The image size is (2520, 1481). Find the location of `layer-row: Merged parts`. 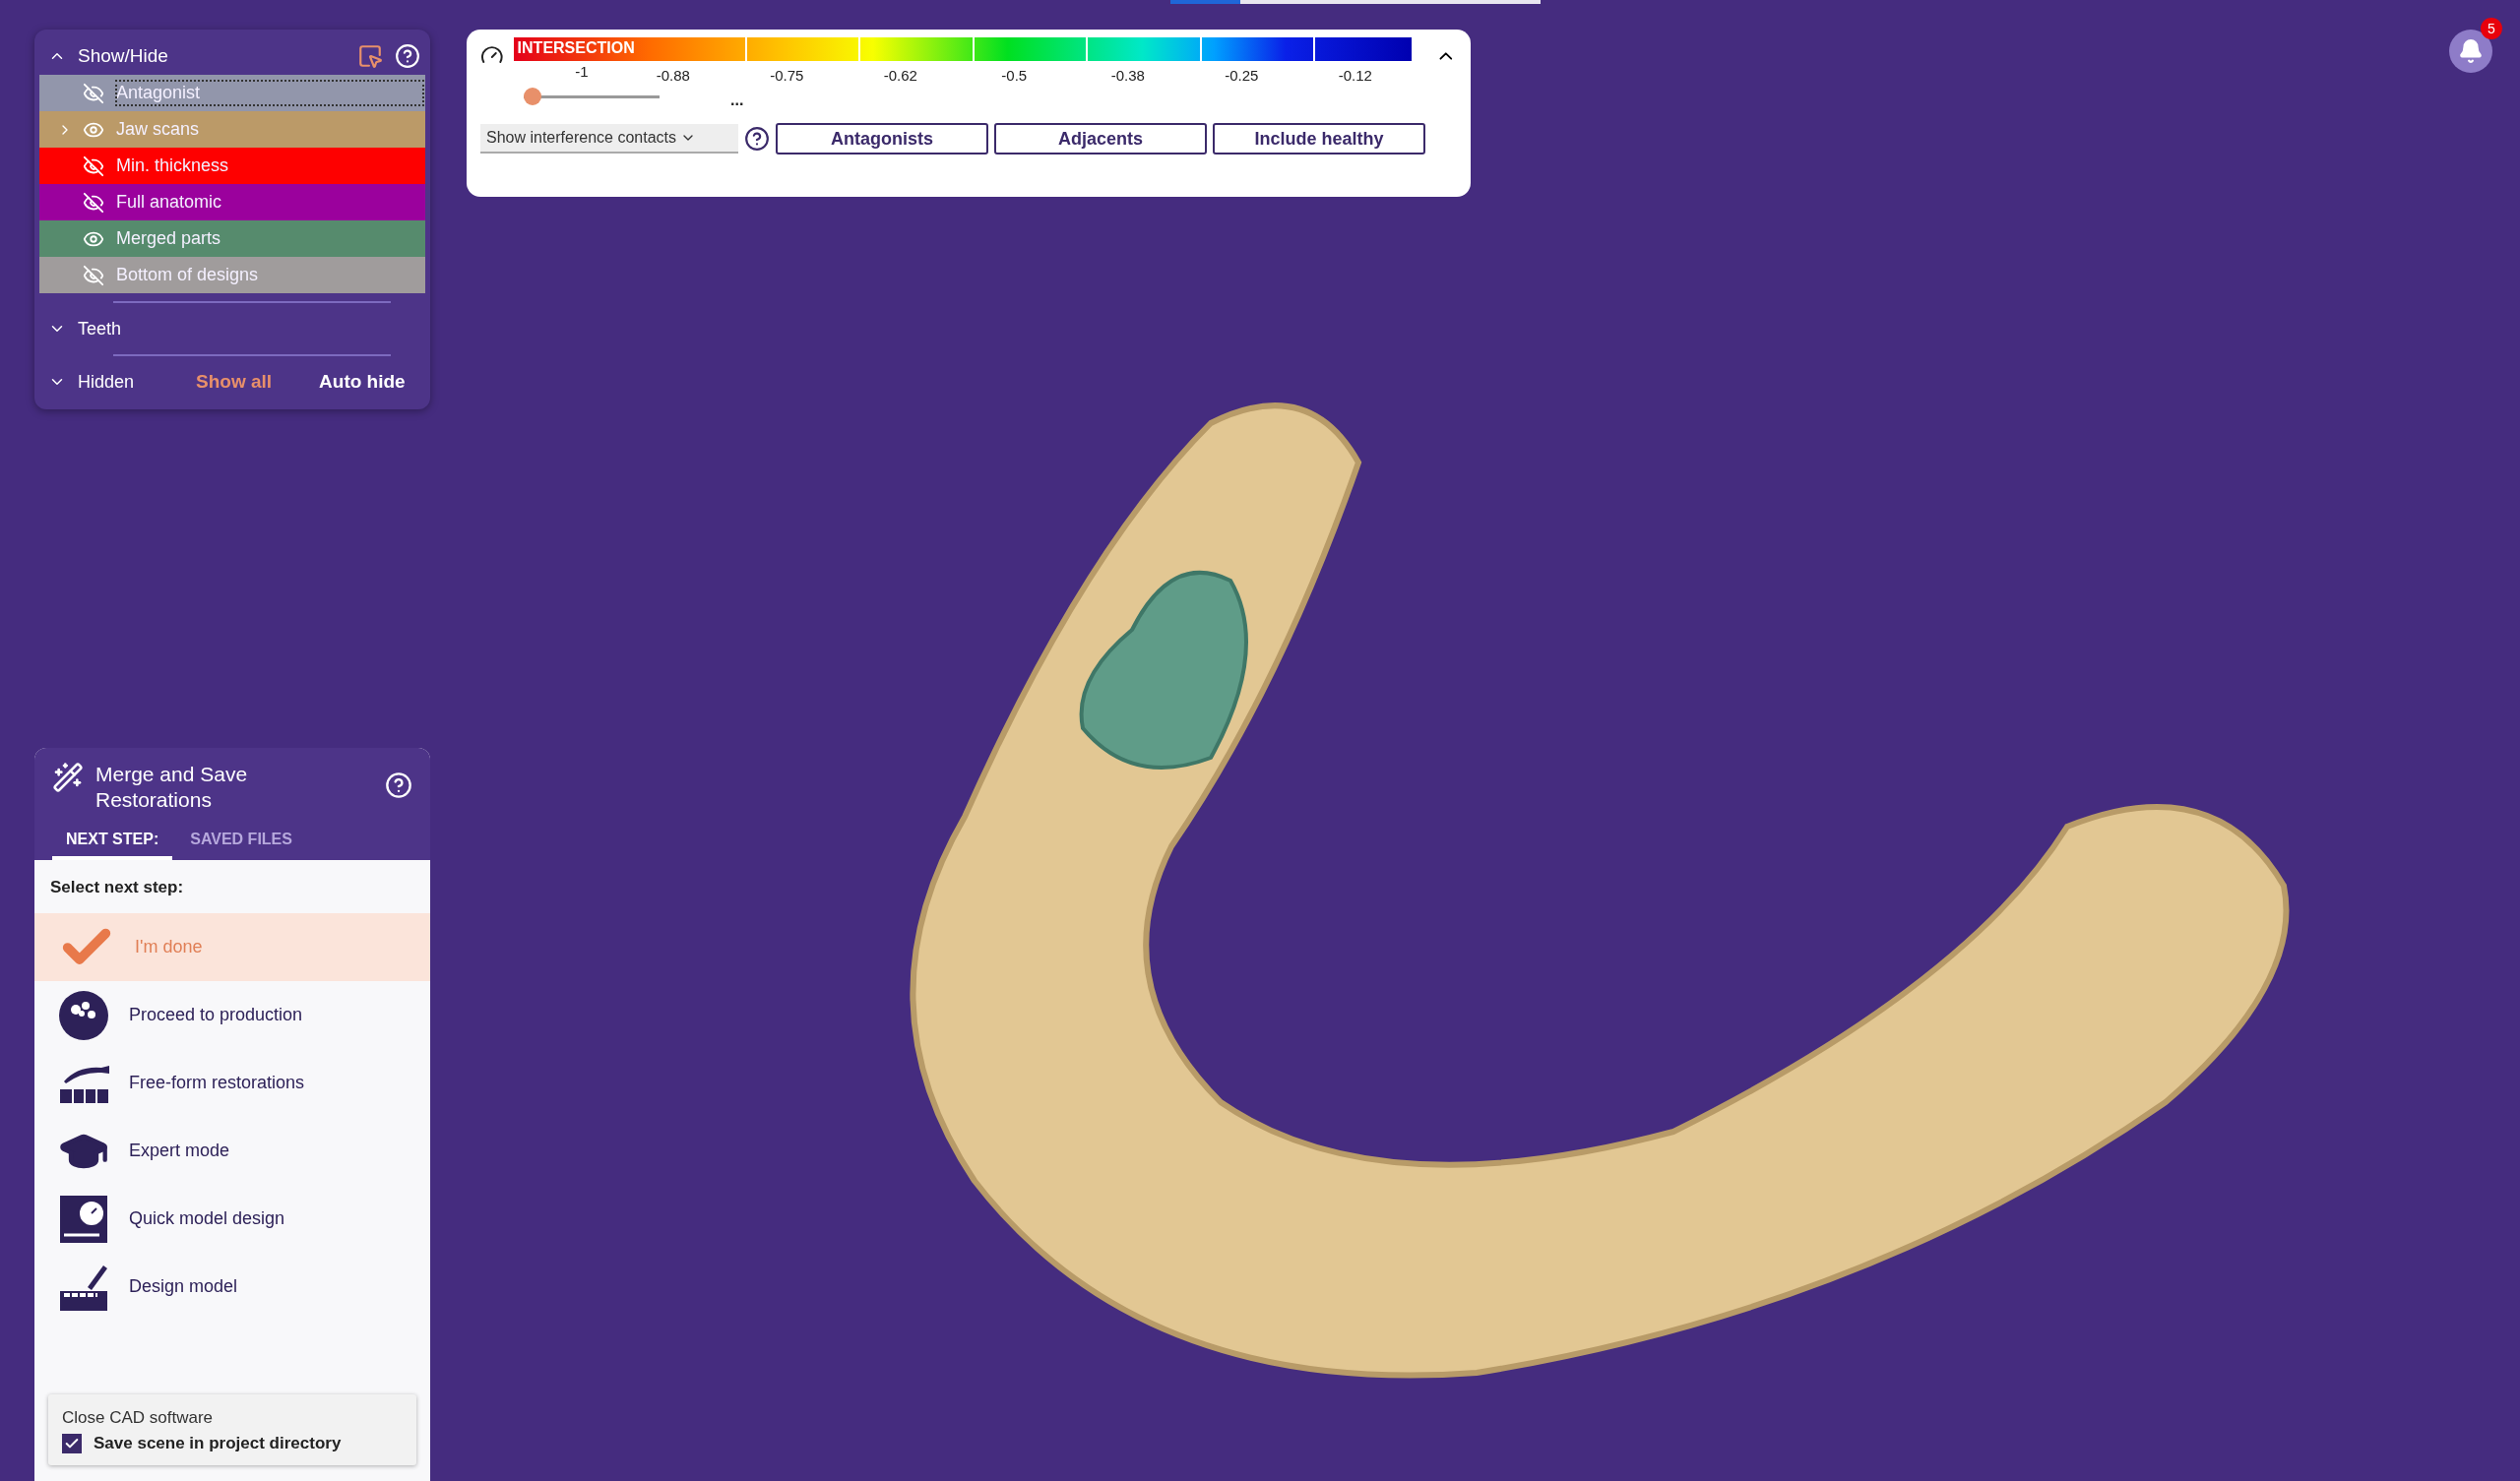

layer-row: Merged parts is located at coordinates (232, 238).